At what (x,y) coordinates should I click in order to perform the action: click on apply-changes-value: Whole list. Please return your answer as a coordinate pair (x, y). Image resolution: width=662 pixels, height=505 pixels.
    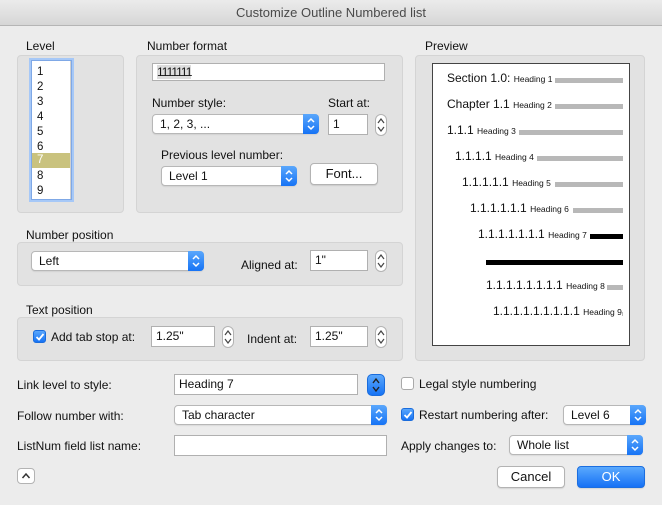
    Looking at the image, I should click on (543, 445).